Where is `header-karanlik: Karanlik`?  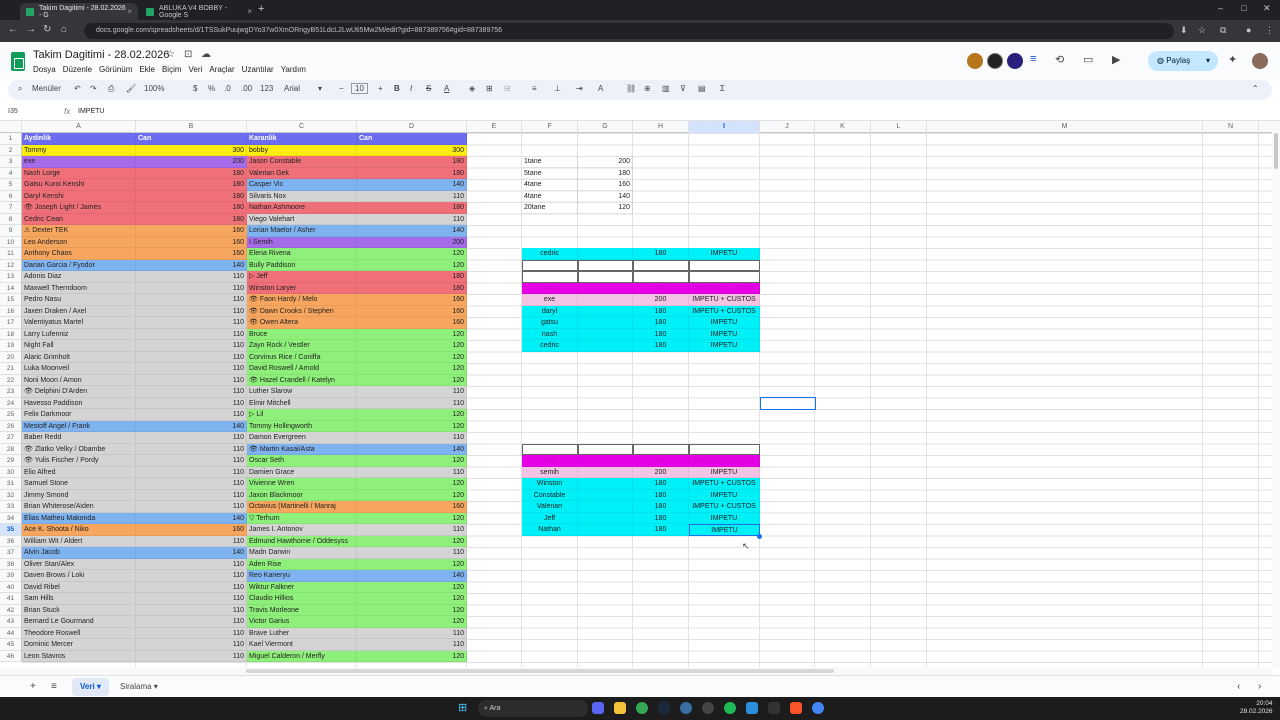
header-karanlik: Karanlik is located at coordinates (302, 139).